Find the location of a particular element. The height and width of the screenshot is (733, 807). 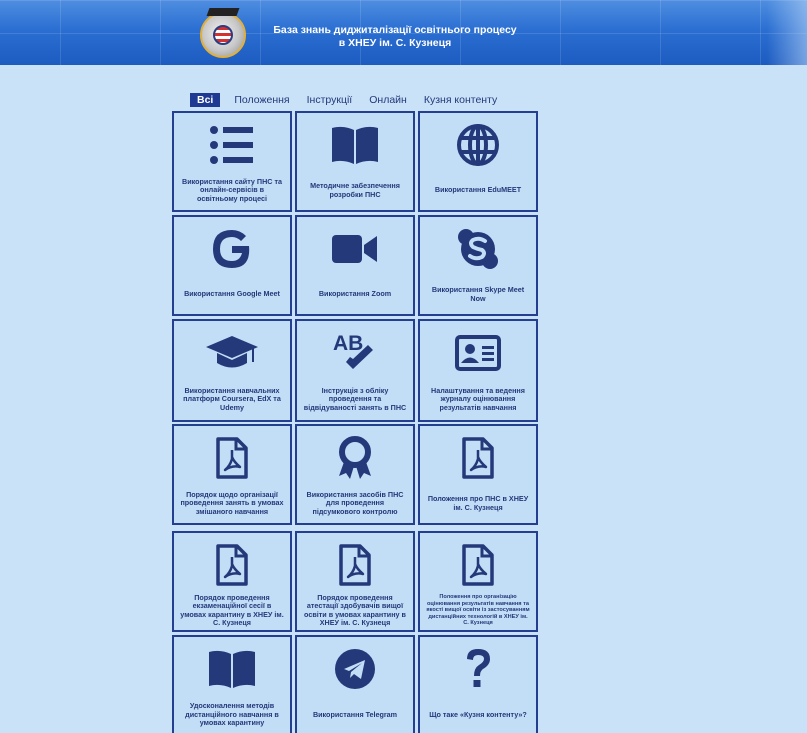

card-label: Використання Skype Meet Now is located at coordinates (478, 294).